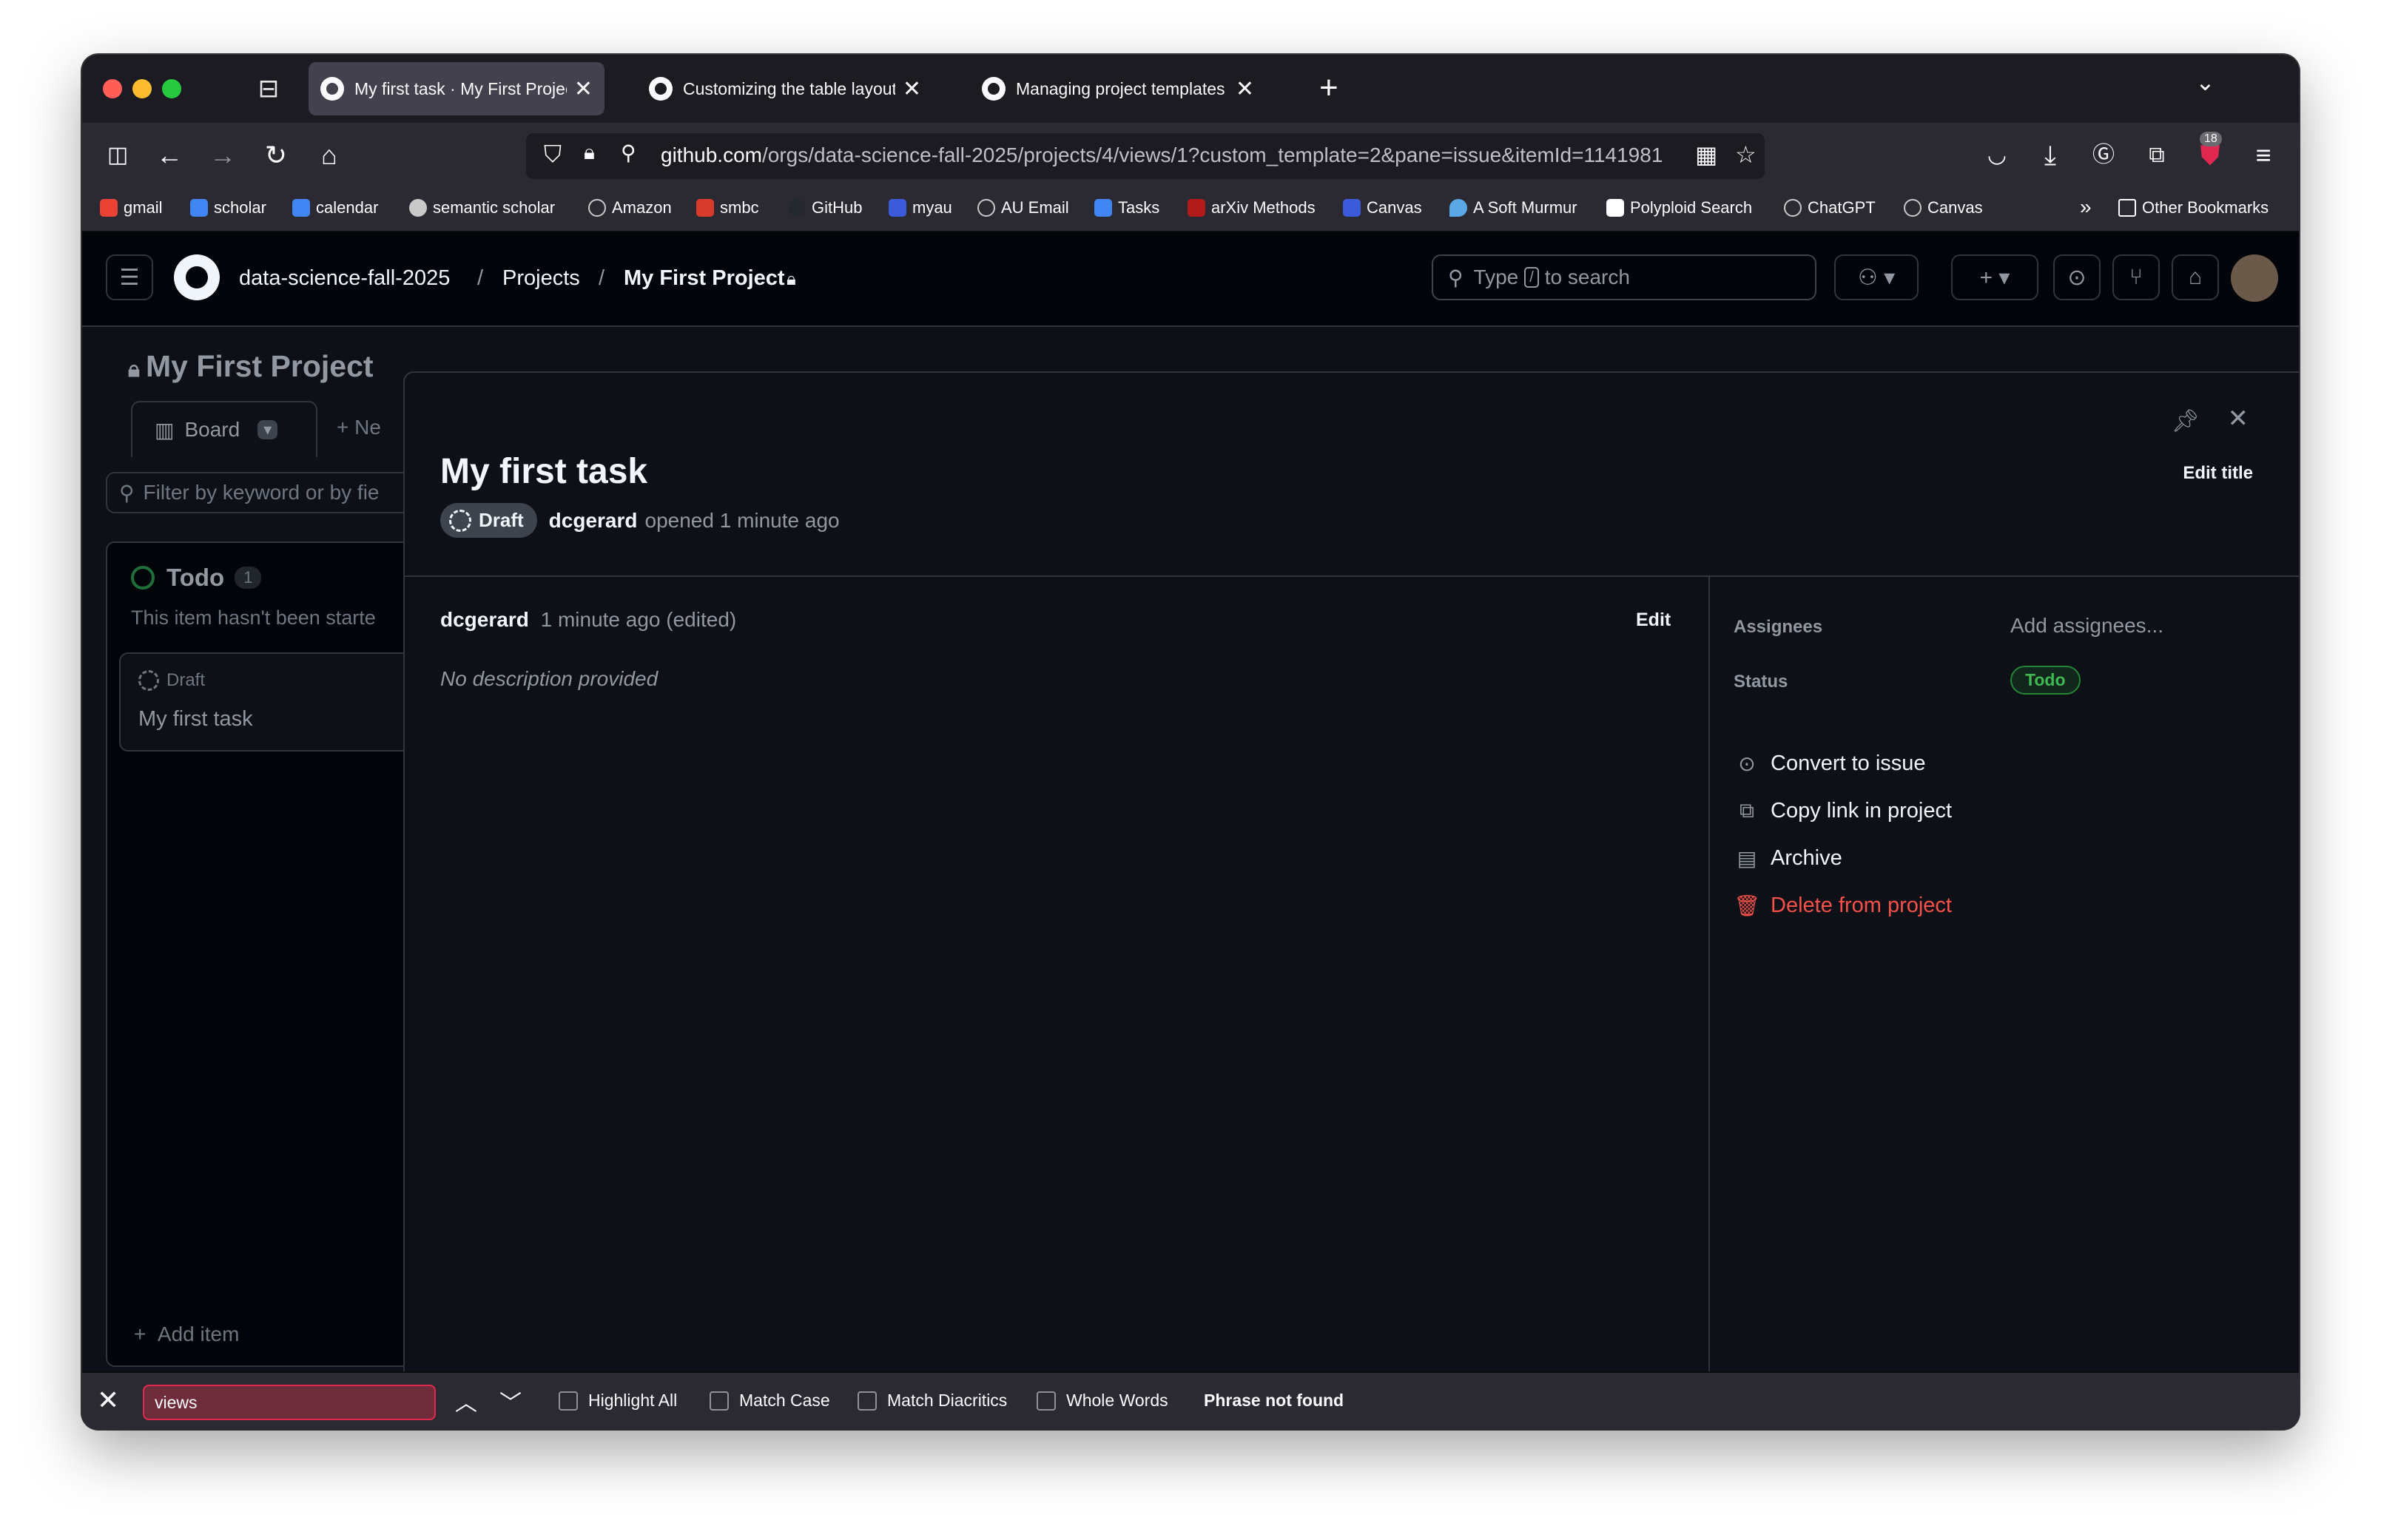  What do you see at coordinates (1829, 764) in the screenshot?
I see `convert-to-issue-button: ⊙ Convert to issue` at bounding box center [1829, 764].